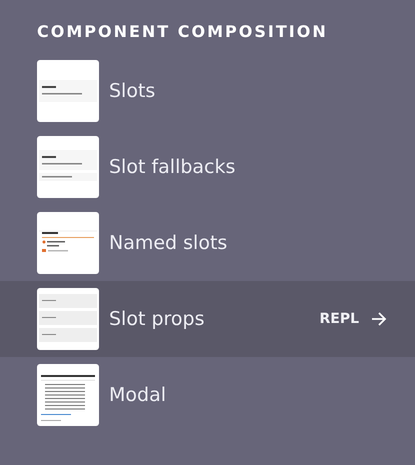  Describe the element at coordinates (182, 32) in the screenshot. I see `section-heading: COMPONENT COMPOSITION` at that location.